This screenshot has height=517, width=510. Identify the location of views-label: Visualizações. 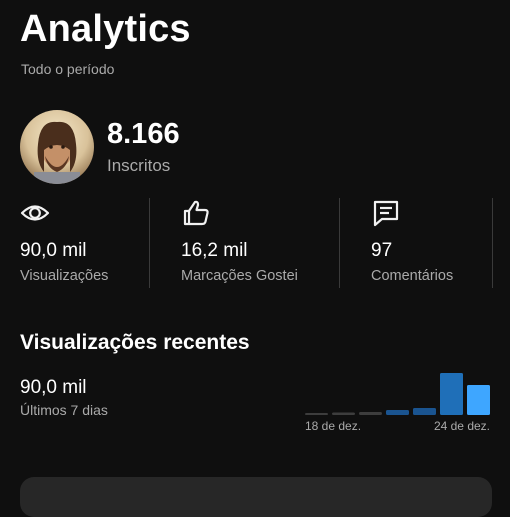
(64, 276).